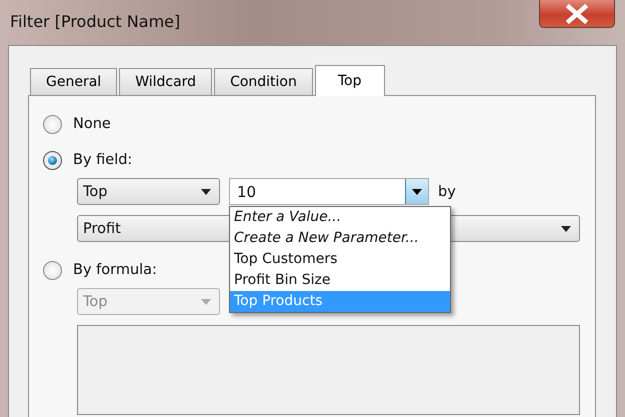 This screenshot has width=625, height=417. Describe the element at coordinates (447, 192) in the screenshot. I see `by-label: by` at that location.